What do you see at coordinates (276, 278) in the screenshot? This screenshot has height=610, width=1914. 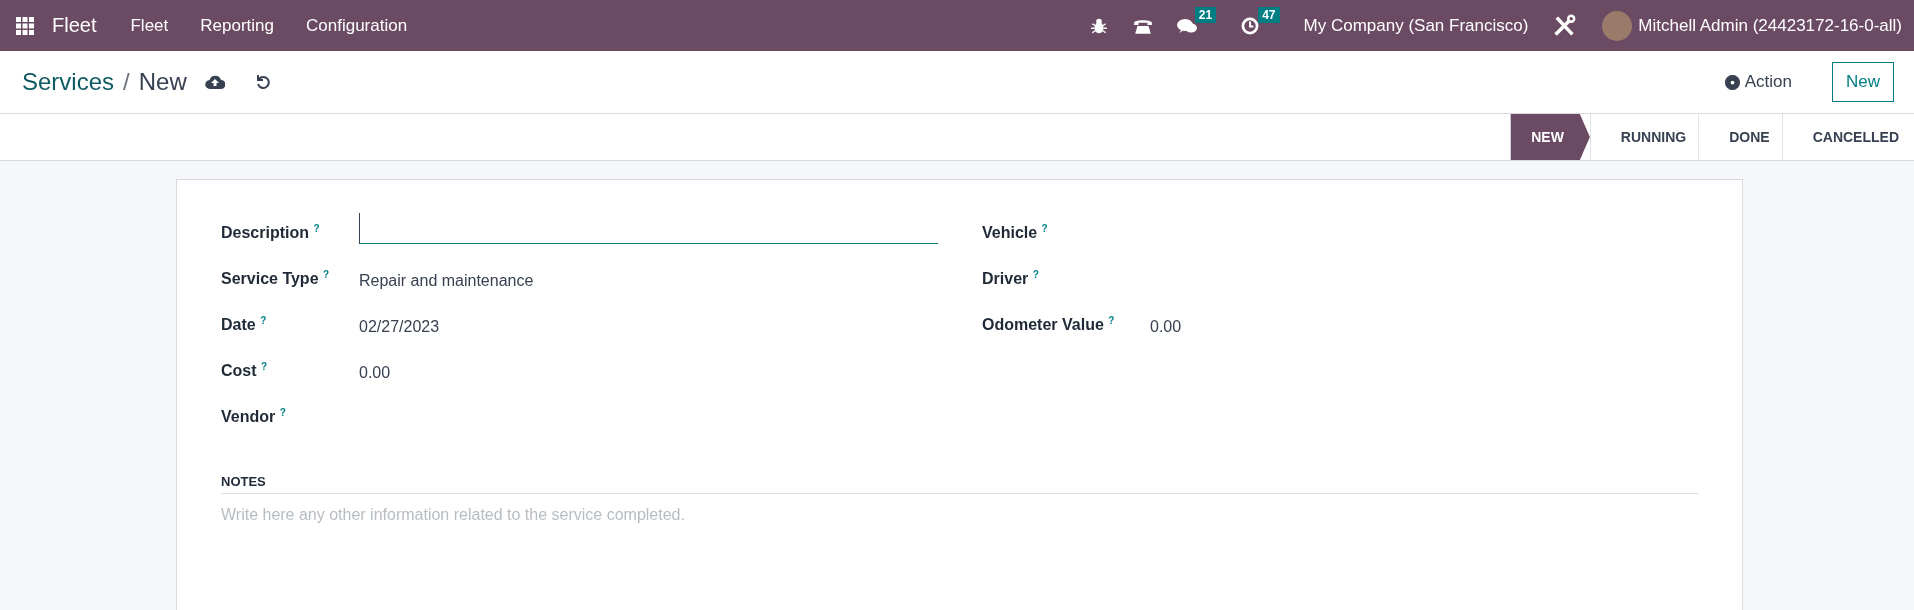 I see `field-label: Service Type $^{?}$` at bounding box center [276, 278].